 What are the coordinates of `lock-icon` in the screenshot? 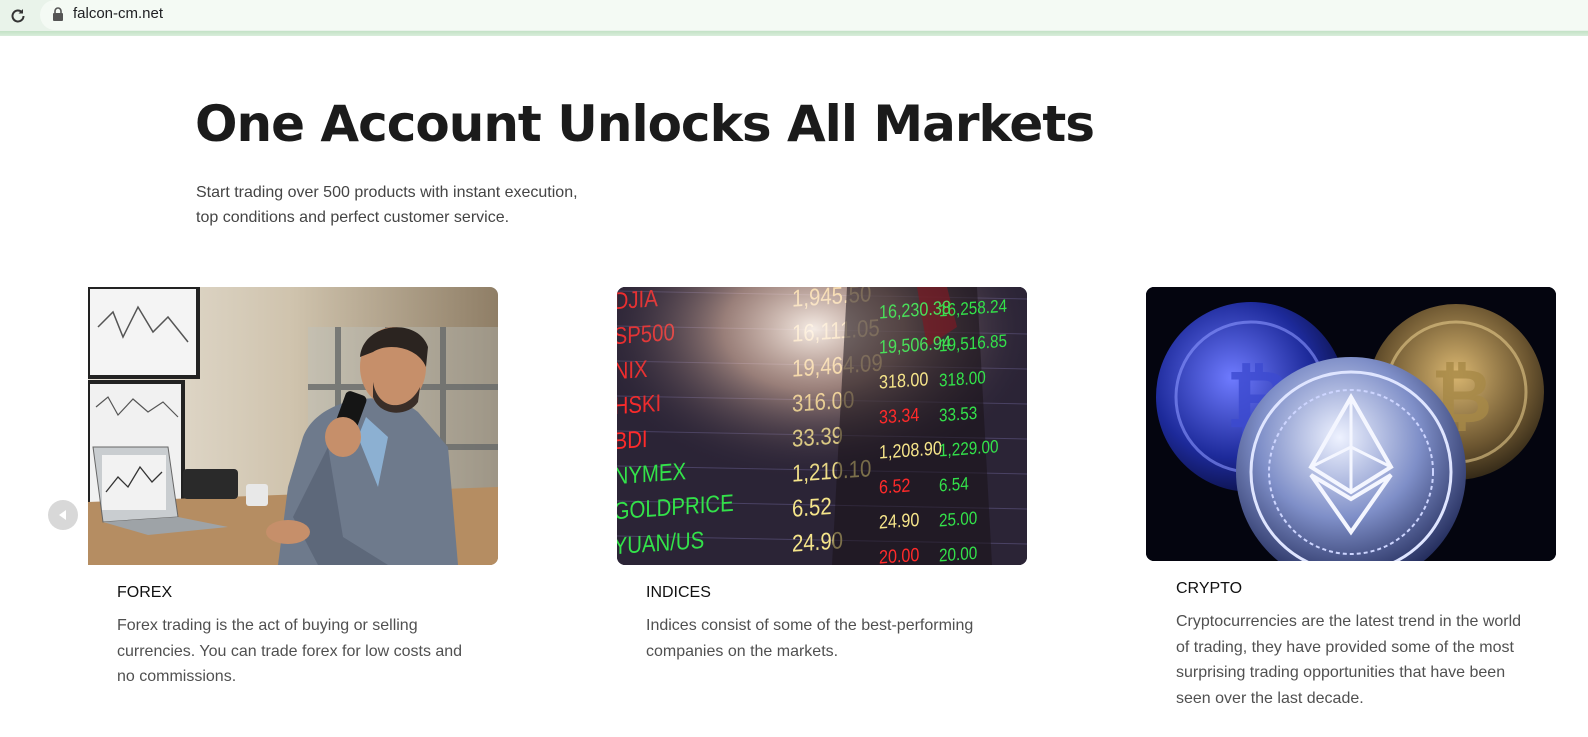 It's located at (58, 14).